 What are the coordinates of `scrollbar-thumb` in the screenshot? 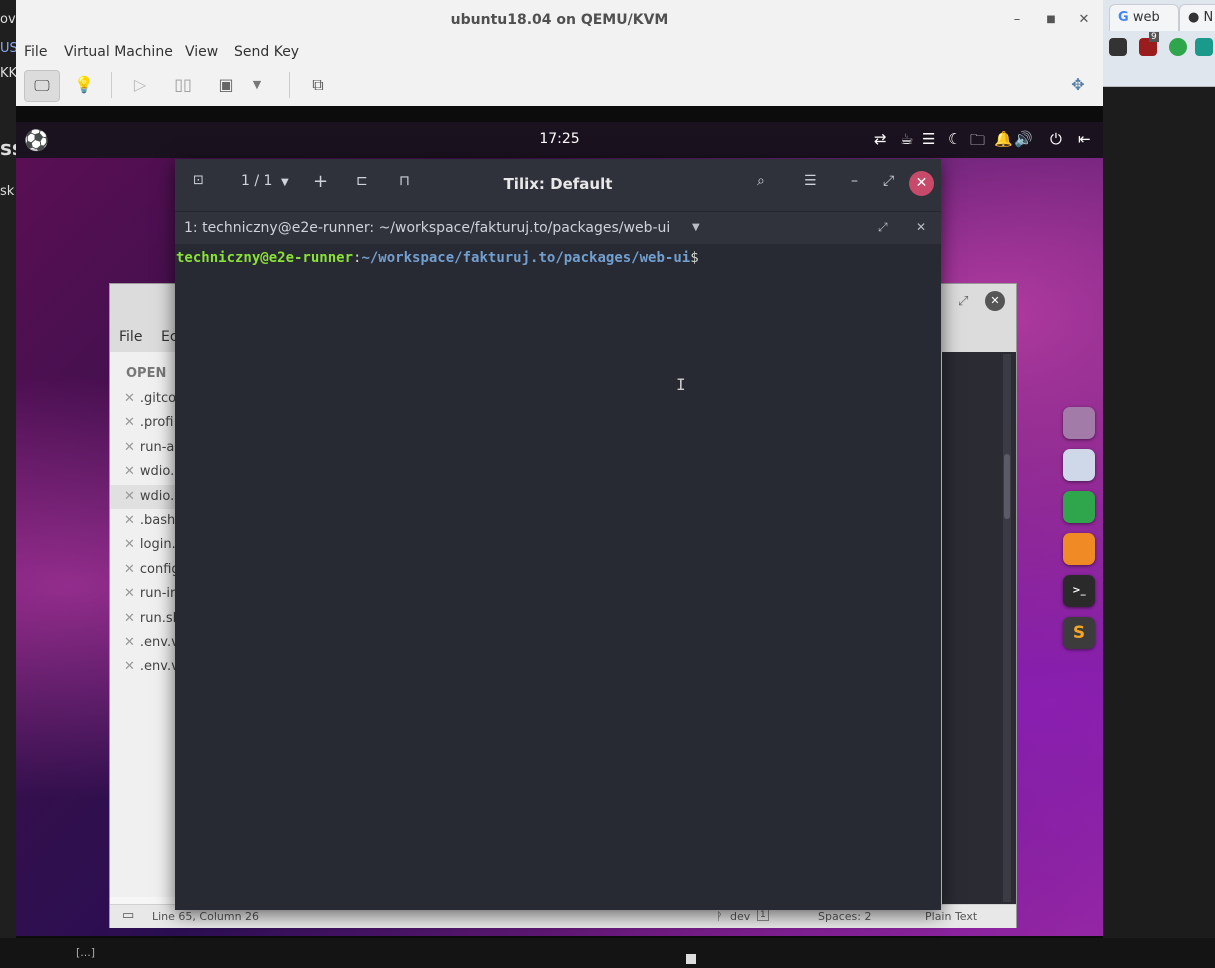 It's located at (1007, 486).